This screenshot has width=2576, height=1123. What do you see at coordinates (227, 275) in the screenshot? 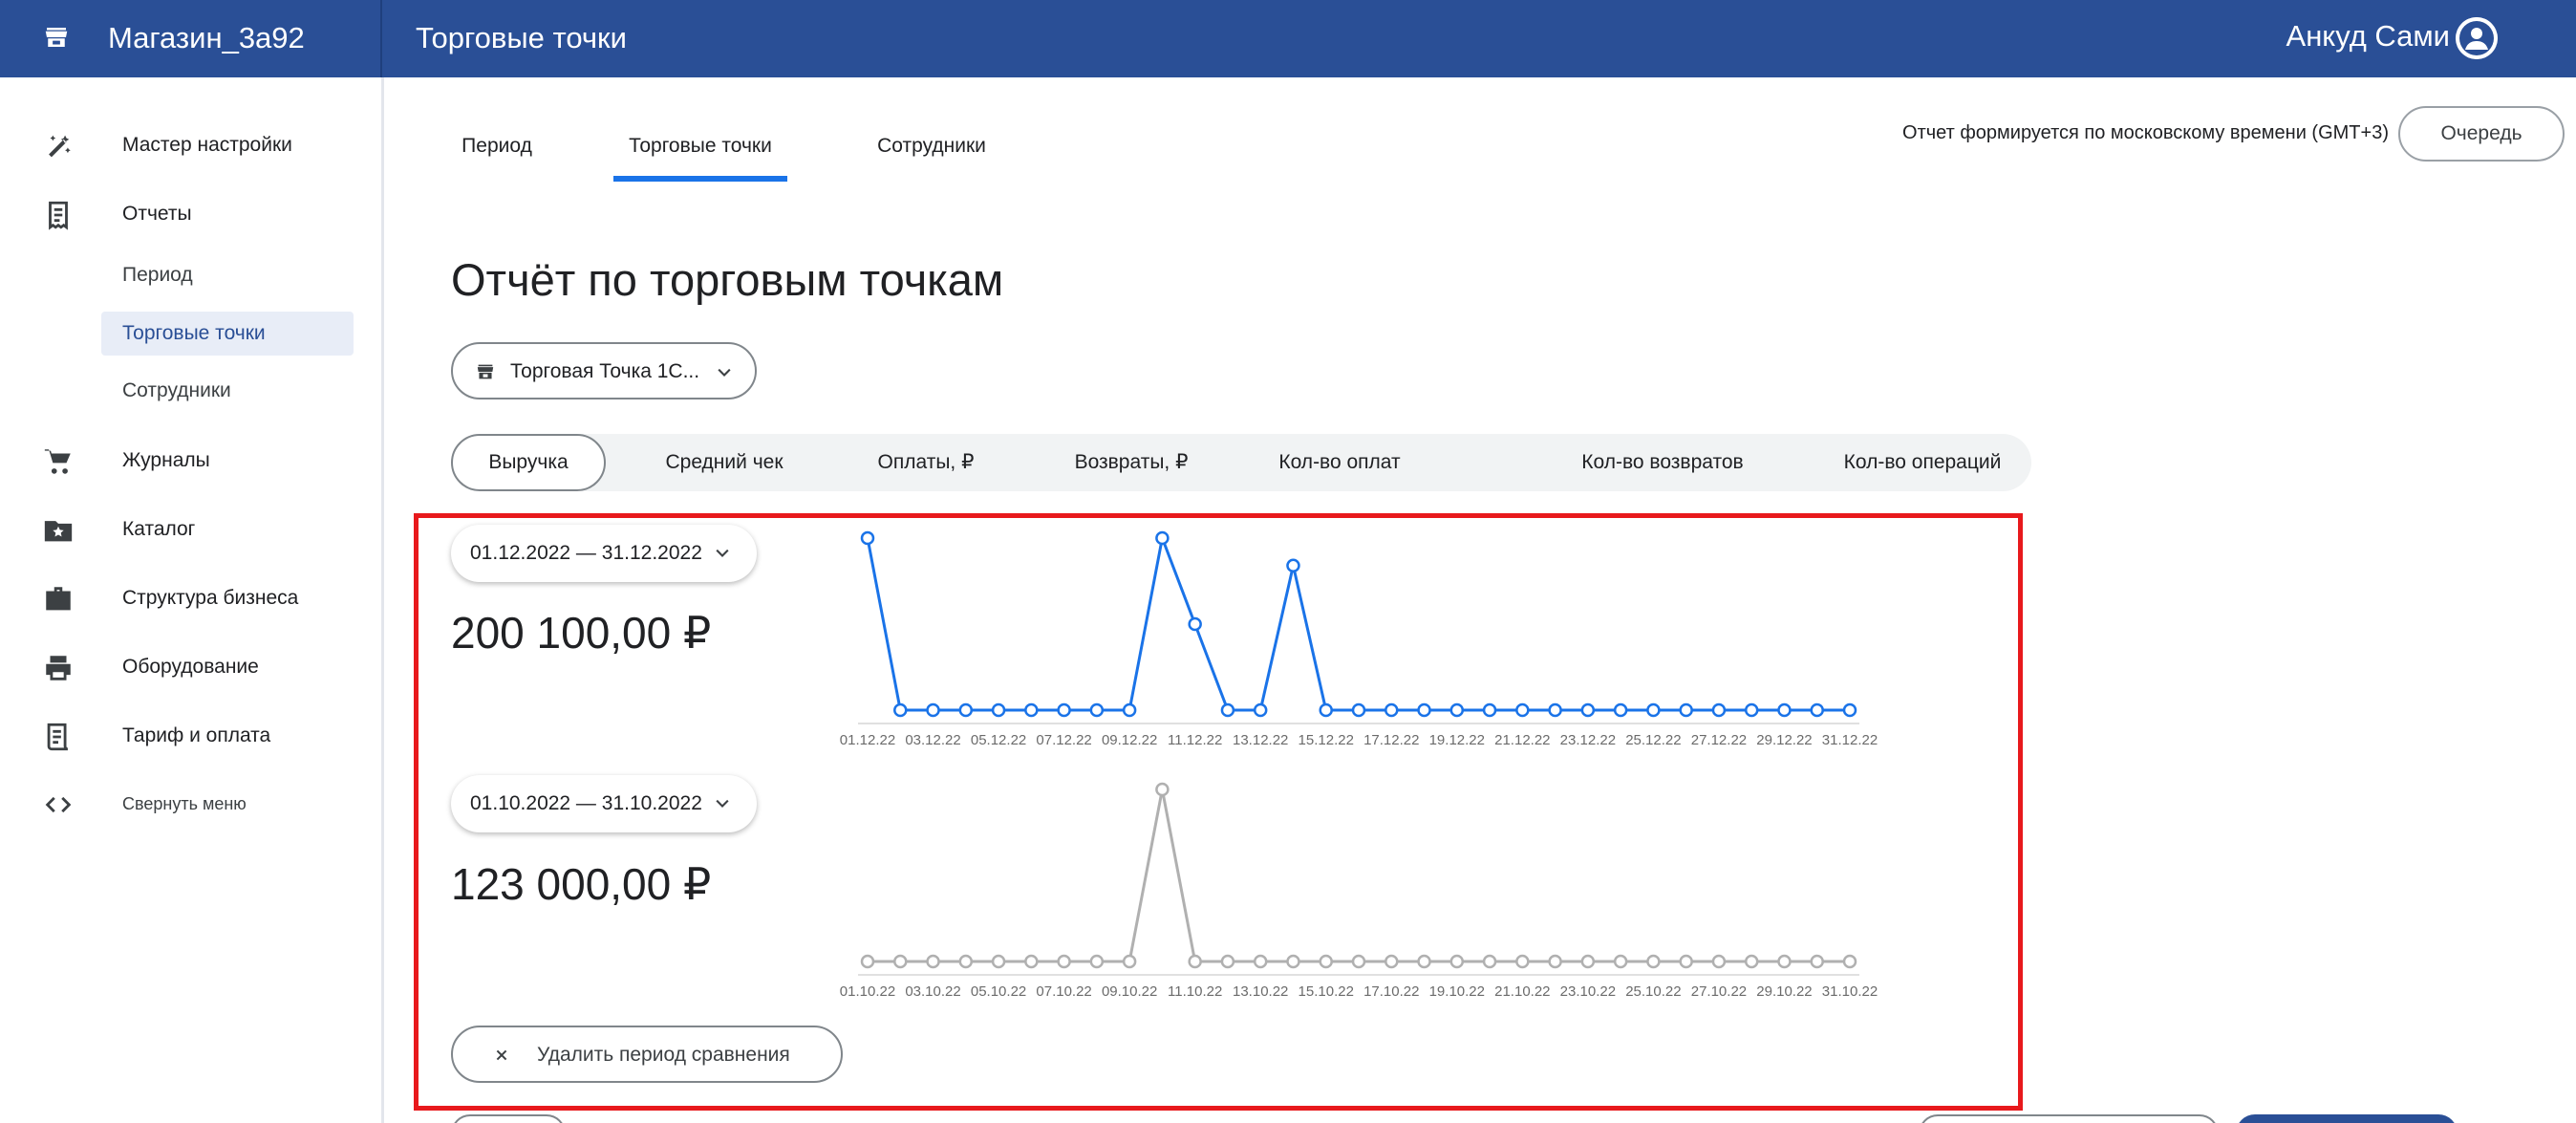
I see `sidebar-subitem-period: Период` at bounding box center [227, 275].